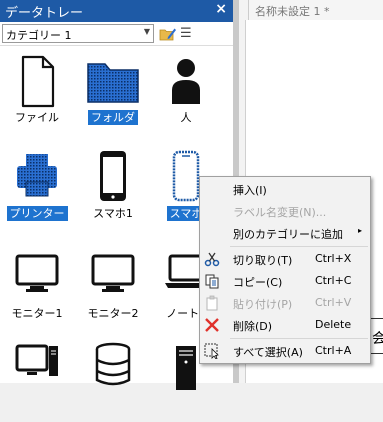  What do you see at coordinates (37, 381) in the screenshot?
I see `tray-item-desktop-pc` at bounding box center [37, 381].